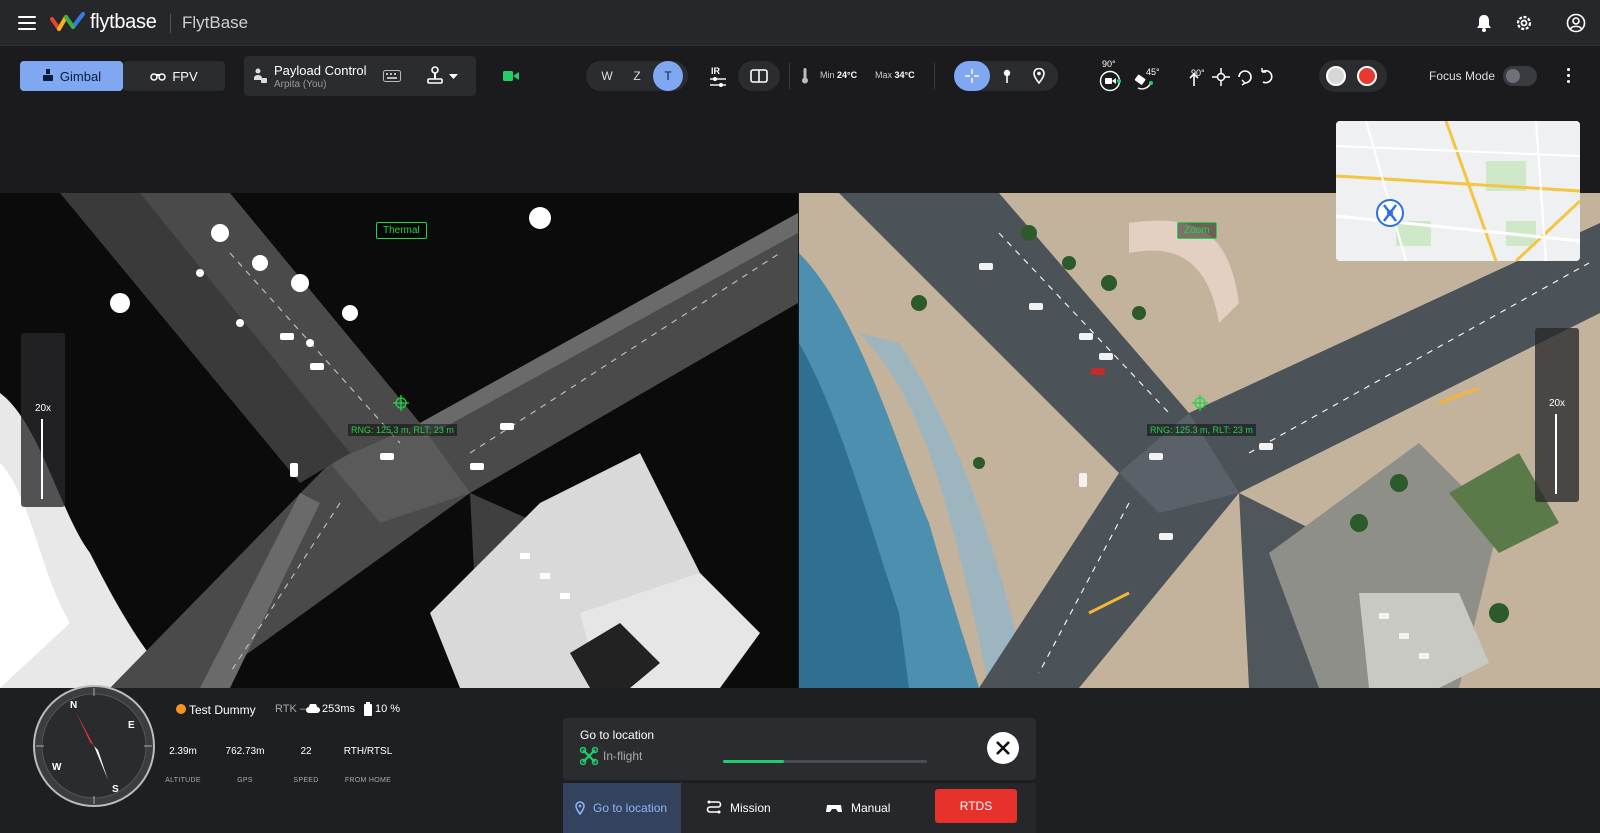 The height and width of the screenshot is (833, 1600). Describe the element at coordinates (1267, 77) in the screenshot. I see `gimbal-reset-icon` at that location.